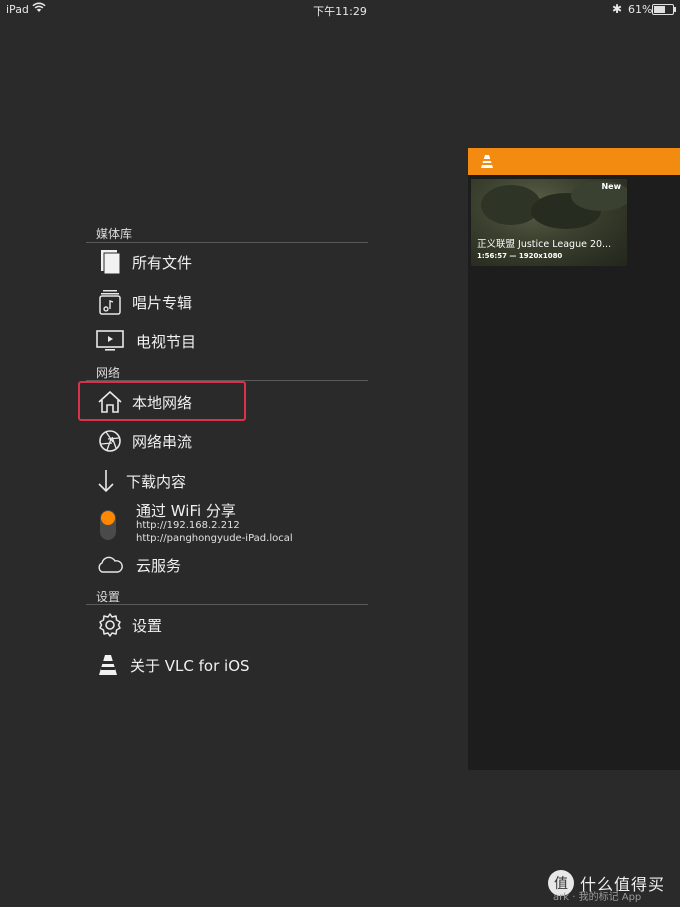 This screenshot has width=680, height=907. What do you see at coordinates (110, 302) in the screenshot?
I see `music-album-icon` at bounding box center [110, 302].